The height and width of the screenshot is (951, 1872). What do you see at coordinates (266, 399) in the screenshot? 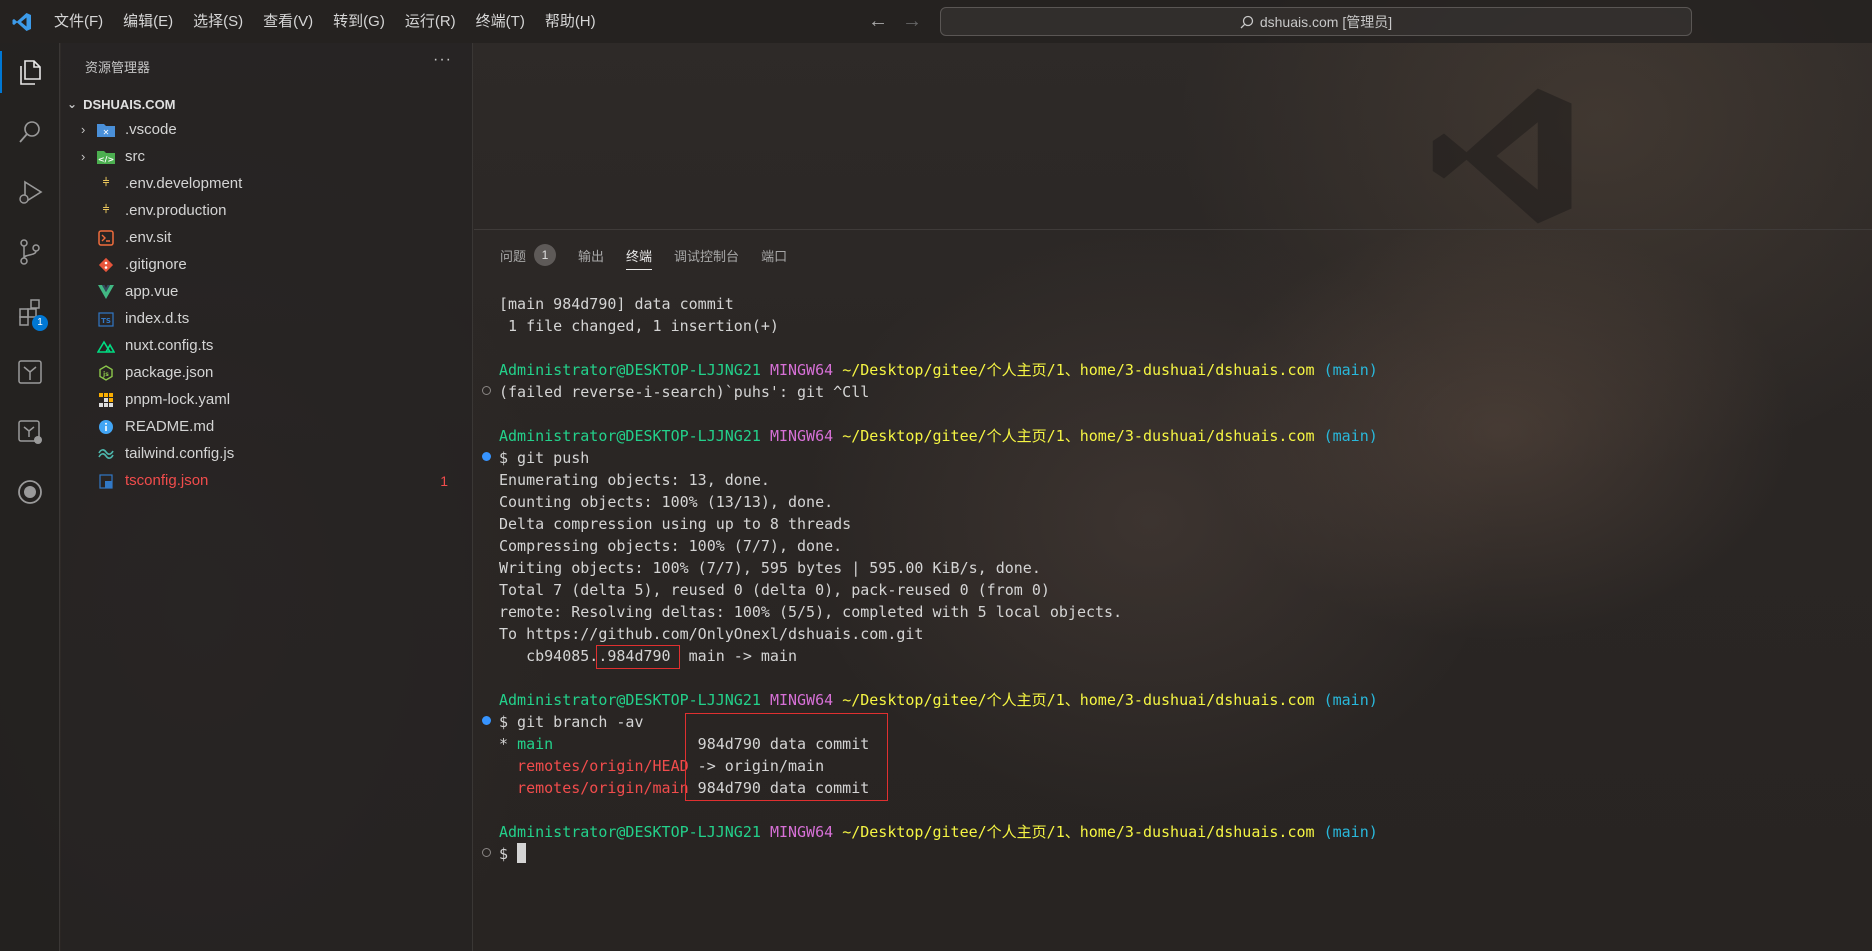
I see `tree-item-pnpm-lock: pnpm-lock.yaml` at bounding box center [266, 399].